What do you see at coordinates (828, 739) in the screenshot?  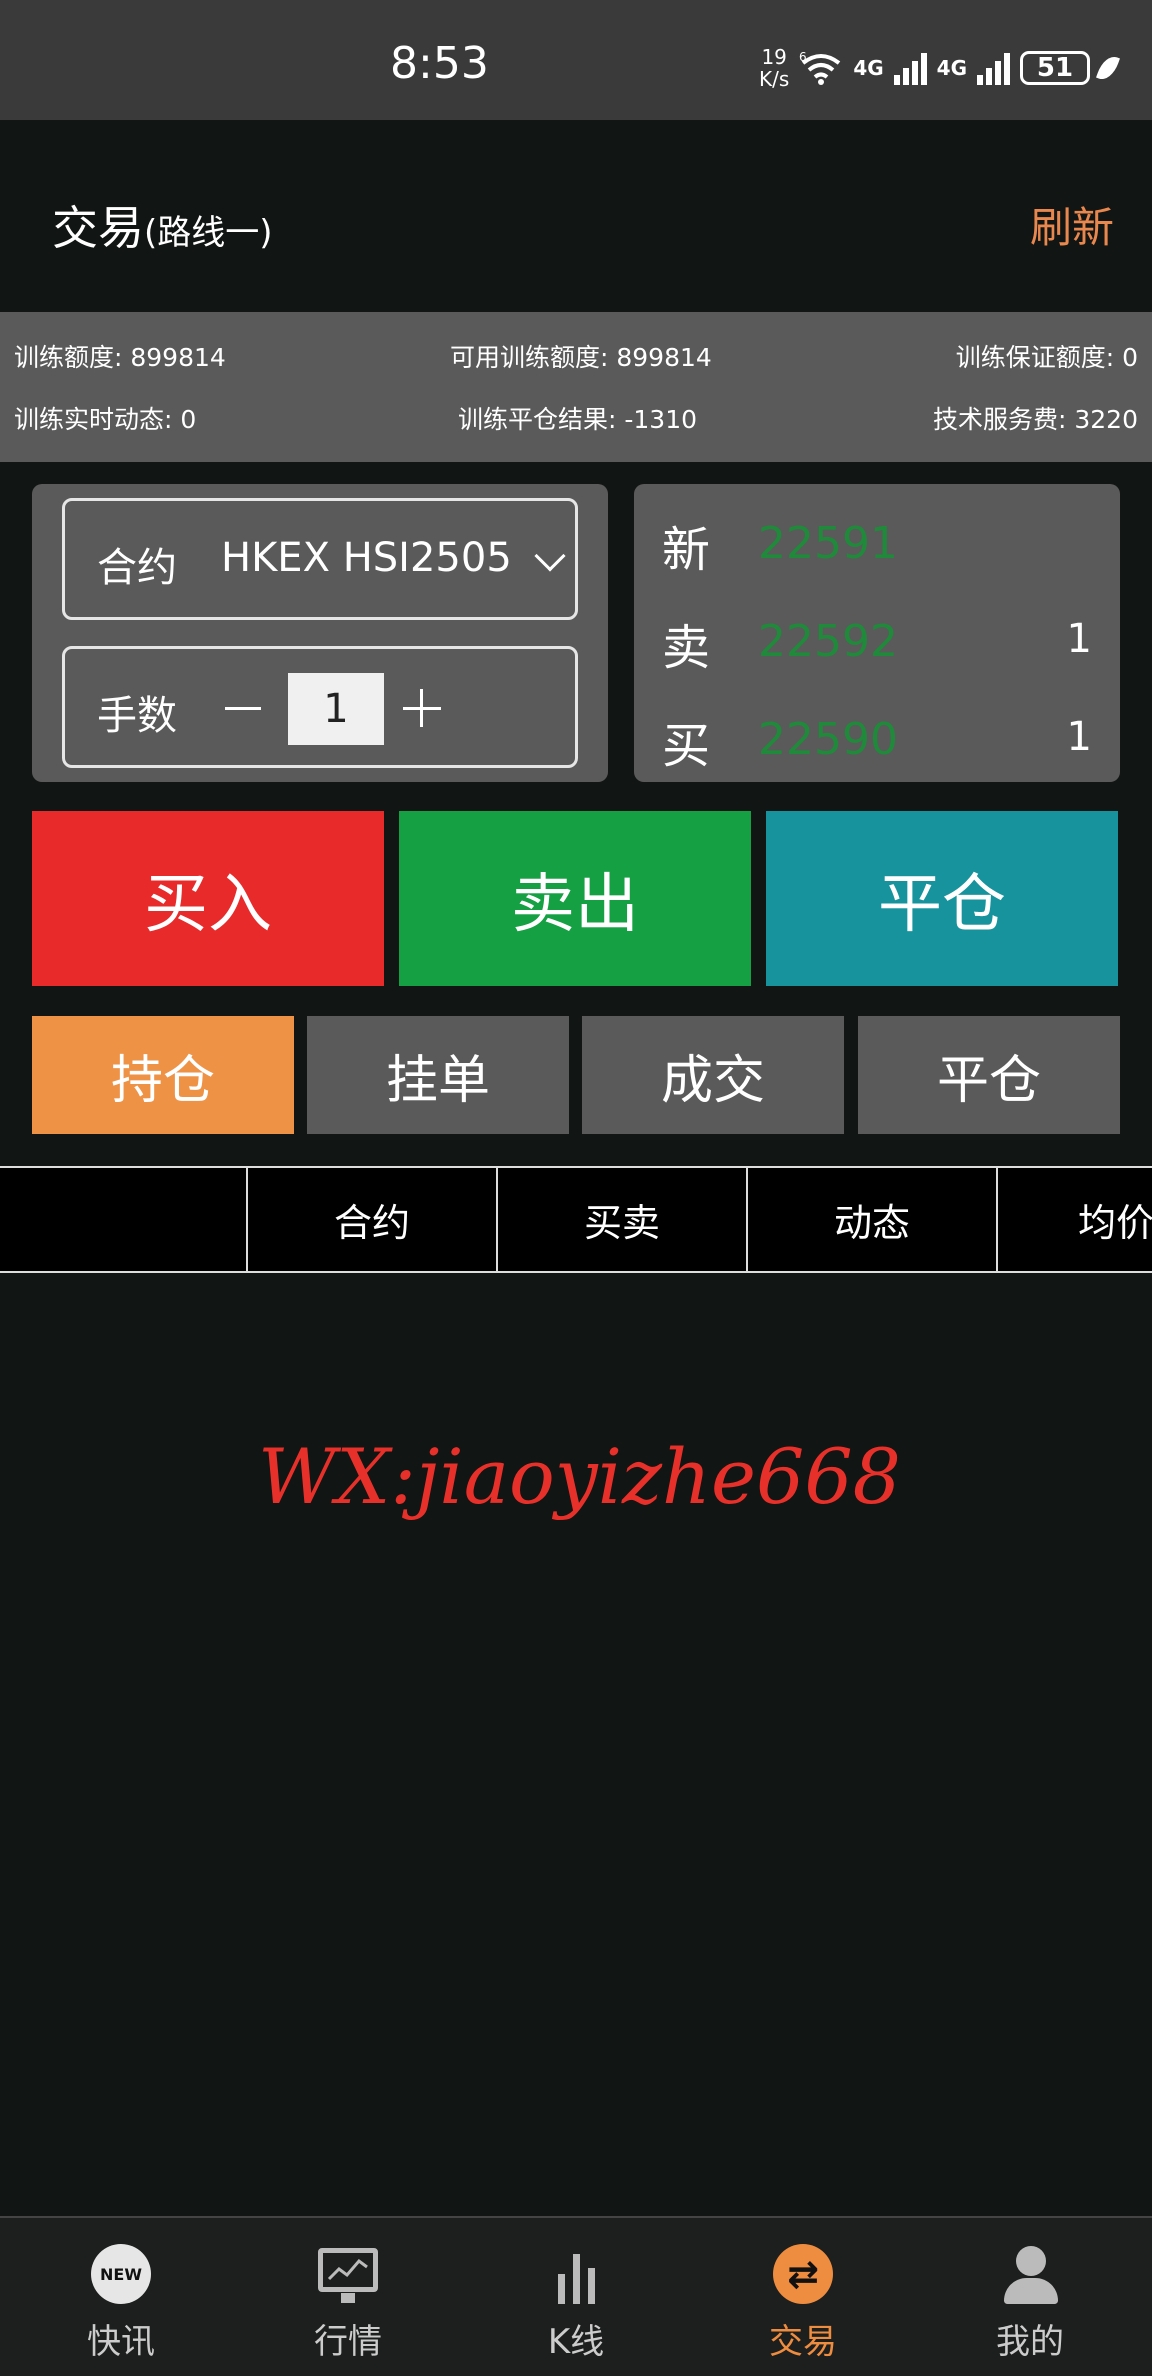 I see `bid-price: 22590` at bounding box center [828, 739].